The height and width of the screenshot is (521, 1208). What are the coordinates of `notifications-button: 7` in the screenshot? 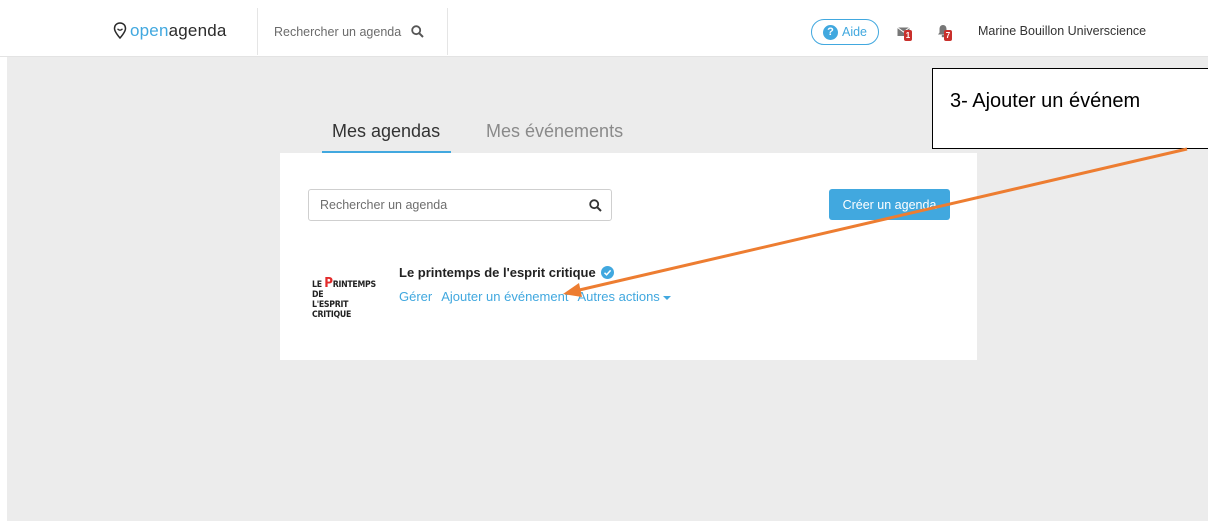 It's located at (944, 33).